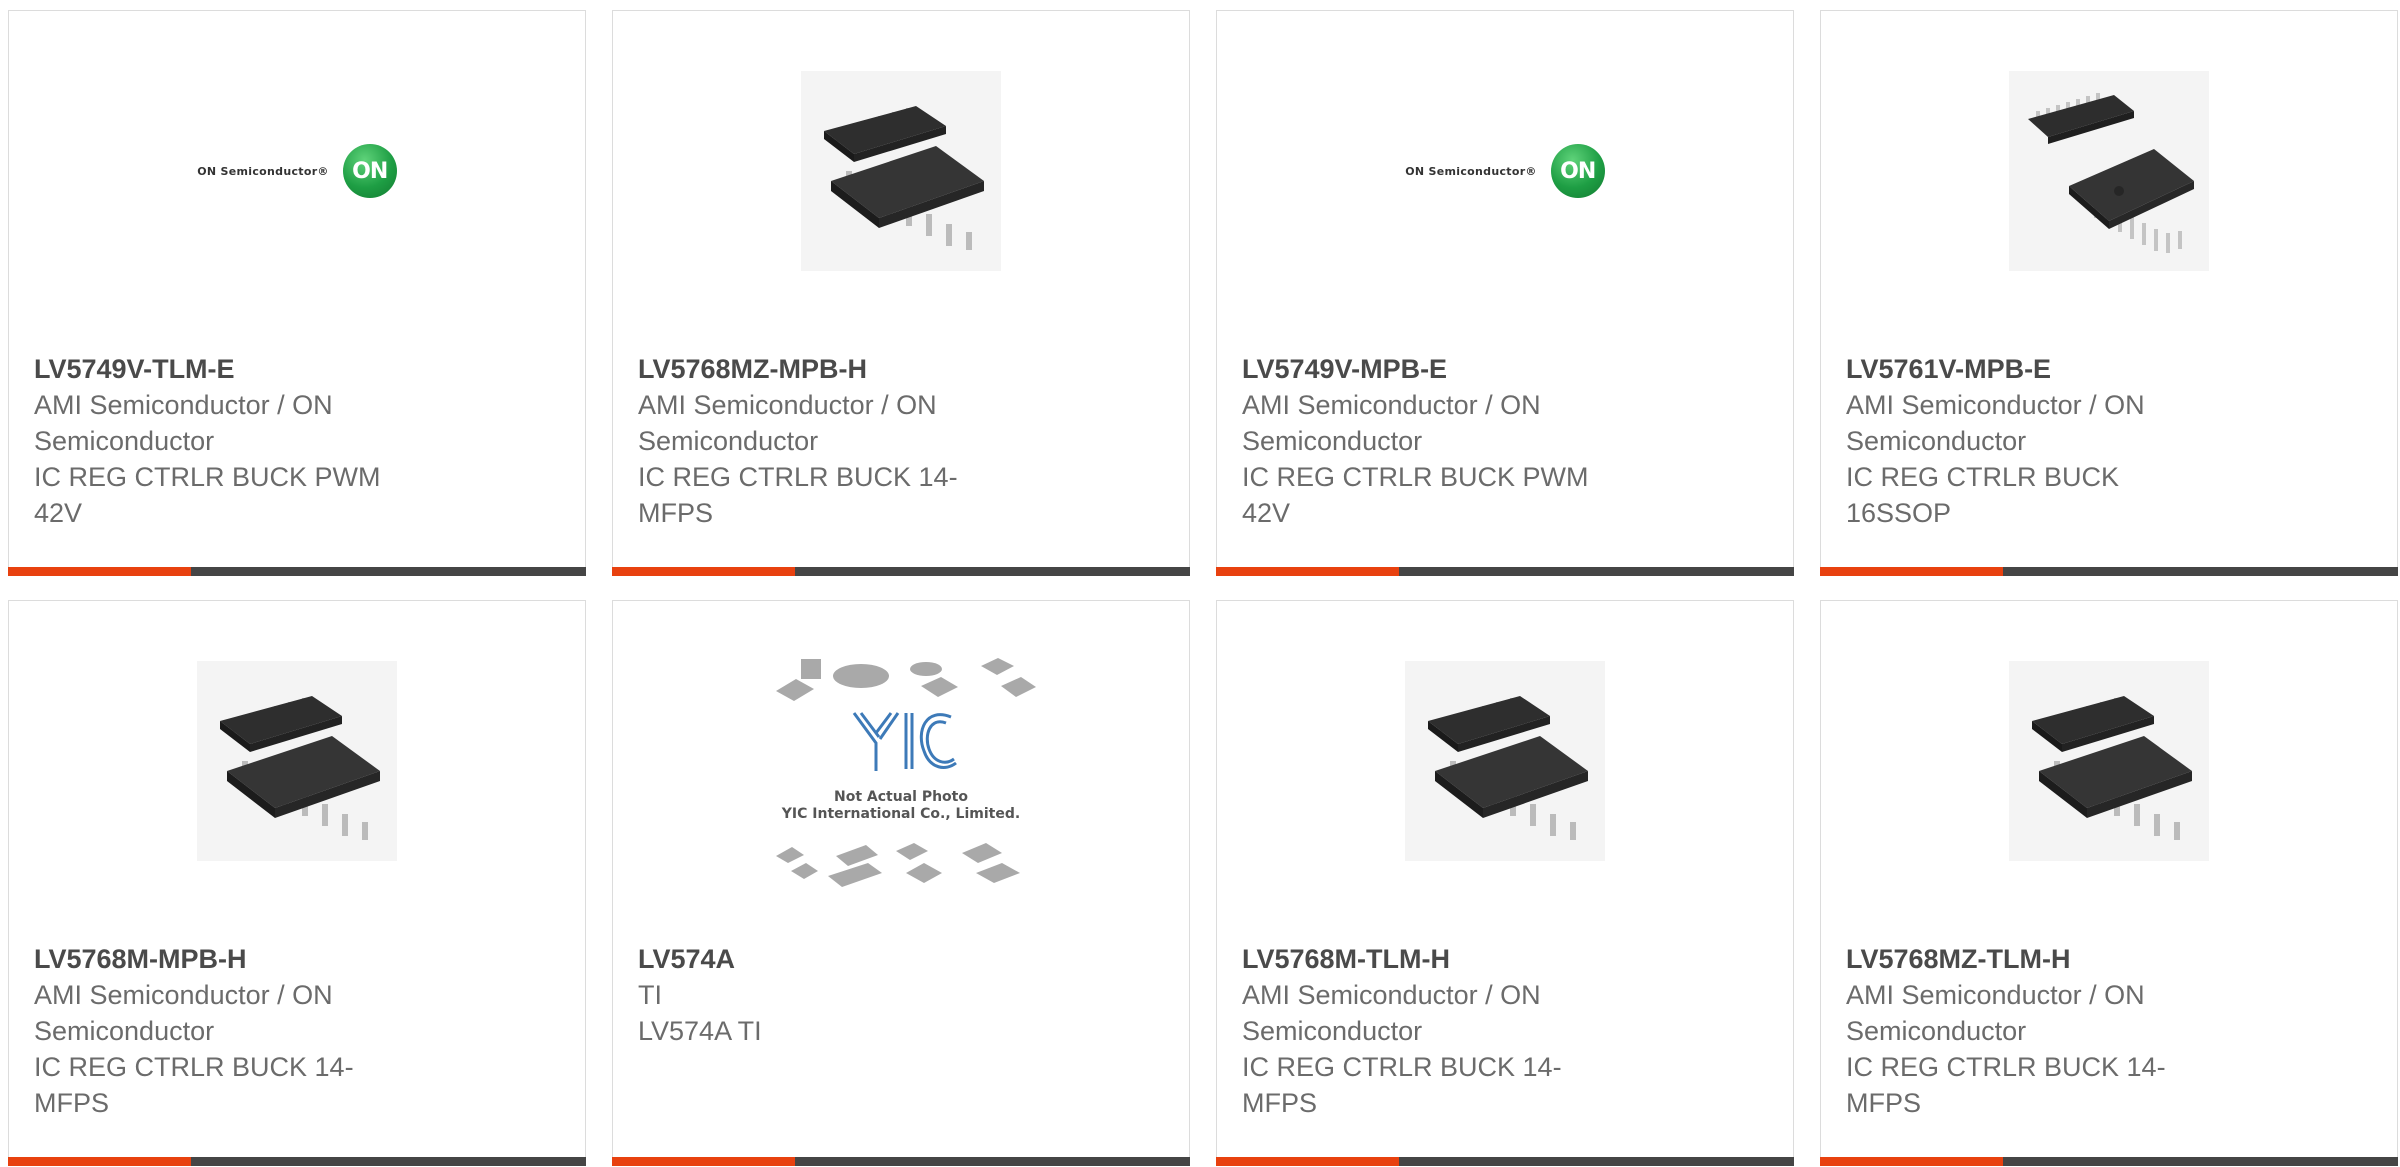 This screenshot has width=2400, height=1167. I want to click on description: IC REG CTRLR BUCK 16SSOP, so click(1983, 495).